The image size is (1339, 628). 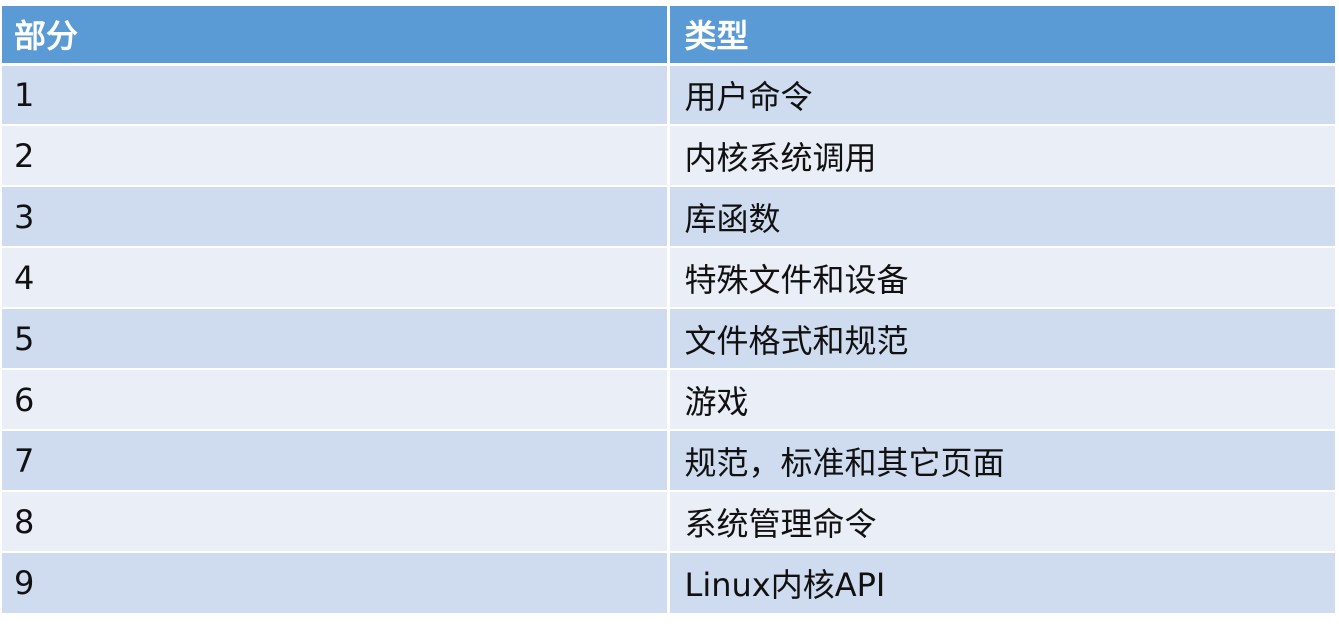 I want to click on cell-type: 游戏, so click(x=1000, y=399).